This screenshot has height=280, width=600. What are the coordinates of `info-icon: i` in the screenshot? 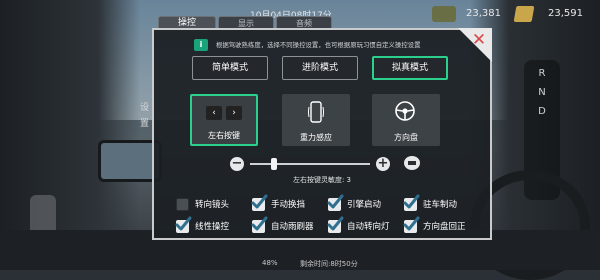 It's located at (201, 45).